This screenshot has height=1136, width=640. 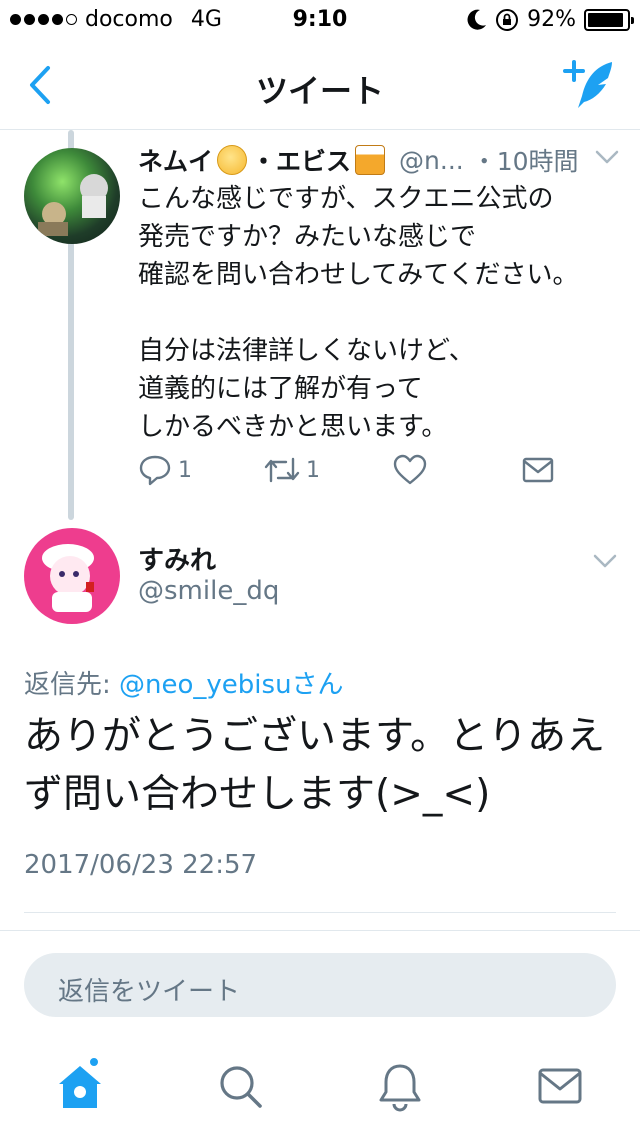 What do you see at coordinates (232, 160) in the screenshot?
I see `sleepy-face-emoji-icon` at bounding box center [232, 160].